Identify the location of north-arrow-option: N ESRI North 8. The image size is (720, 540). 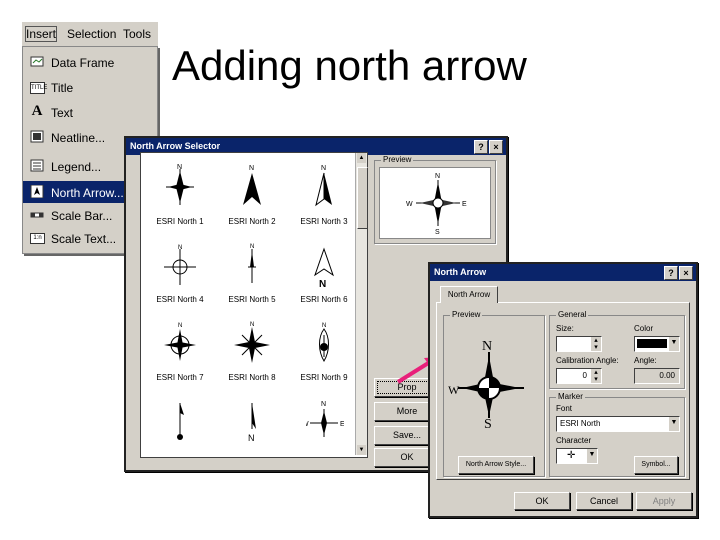
(252, 352).